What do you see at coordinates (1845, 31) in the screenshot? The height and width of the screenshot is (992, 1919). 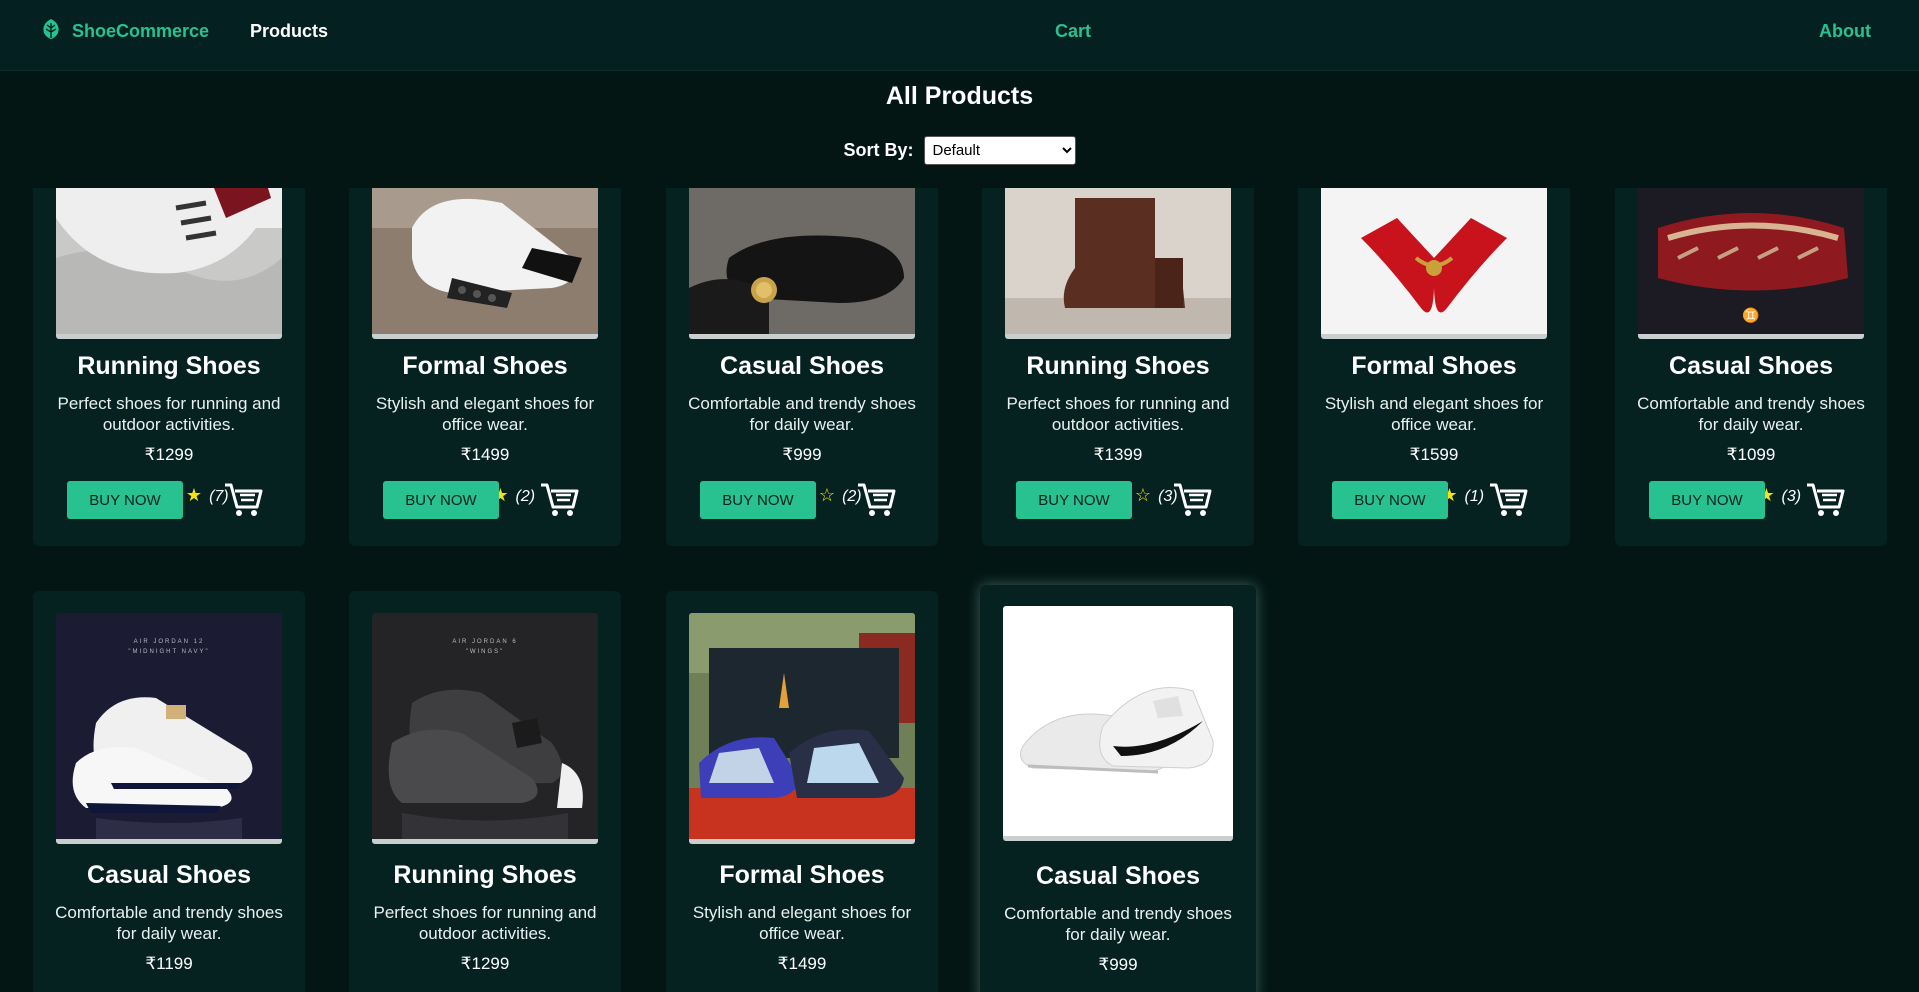 I see `nav-about-link: About` at bounding box center [1845, 31].